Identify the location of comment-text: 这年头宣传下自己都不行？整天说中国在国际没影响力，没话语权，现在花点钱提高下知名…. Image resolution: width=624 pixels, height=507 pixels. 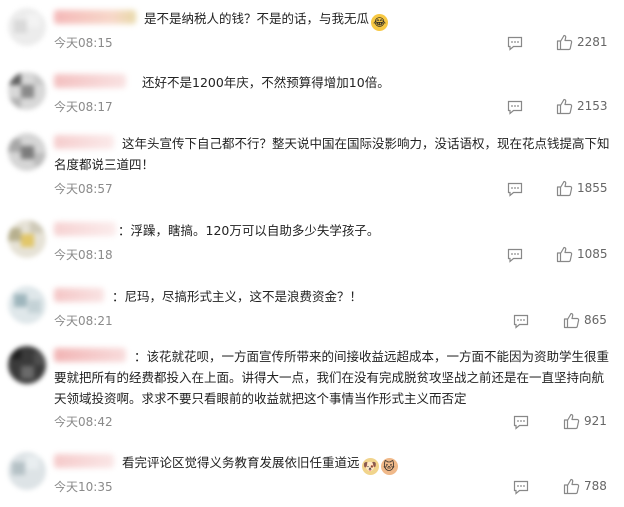
(332, 154).